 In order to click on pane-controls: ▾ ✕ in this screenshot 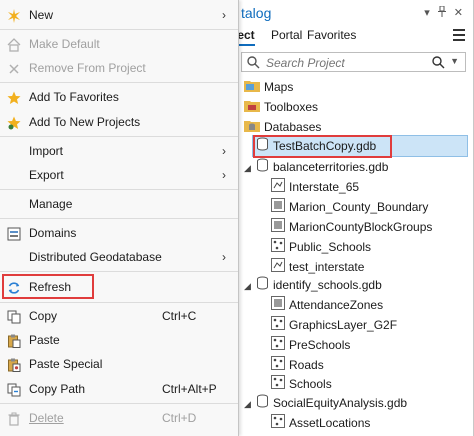, I will do `click(443, 12)`.